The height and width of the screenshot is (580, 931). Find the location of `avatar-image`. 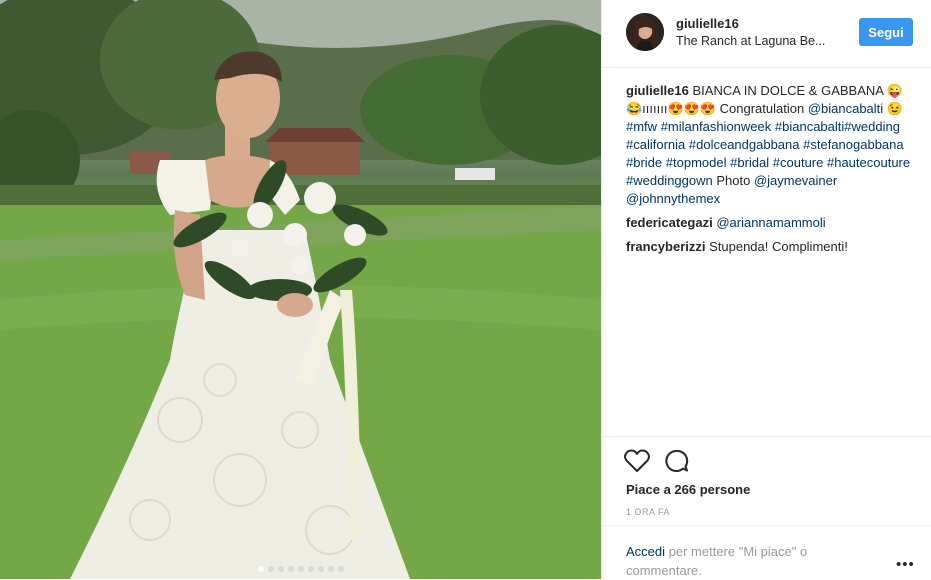

avatar-image is located at coordinates (645, 32).